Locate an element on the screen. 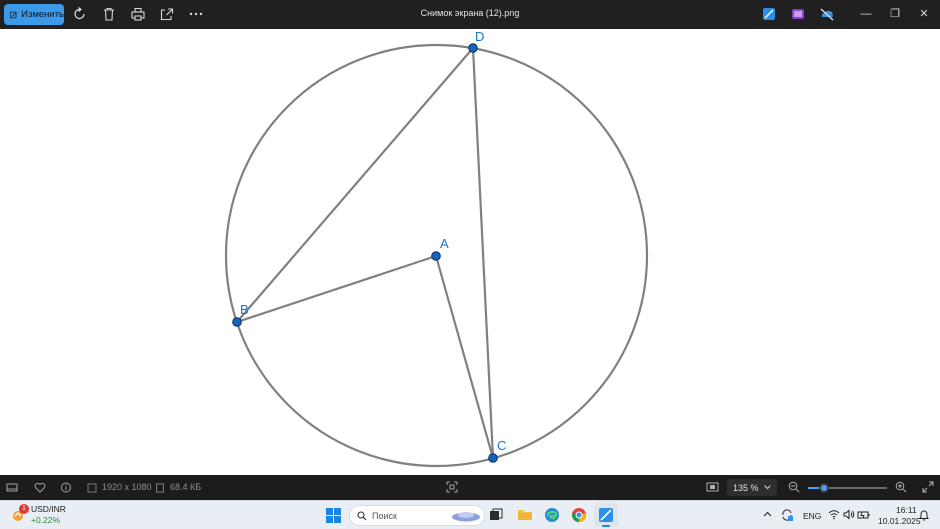 This screenshot has width=940, height=529. wifi-icon is located at coordinates (834, 514).